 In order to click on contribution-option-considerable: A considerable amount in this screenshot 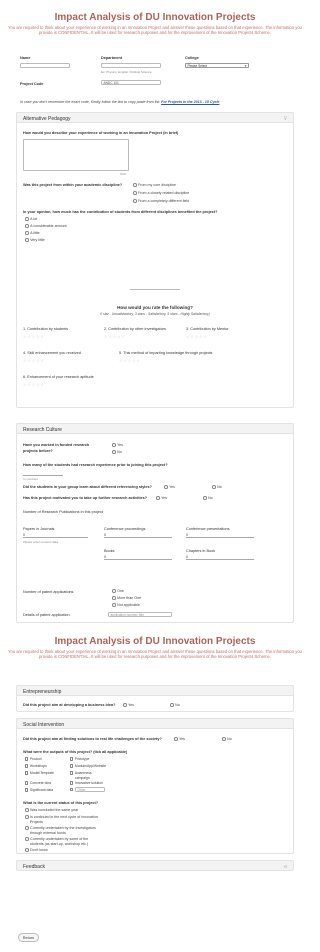, I will do `click(46, 226)`.